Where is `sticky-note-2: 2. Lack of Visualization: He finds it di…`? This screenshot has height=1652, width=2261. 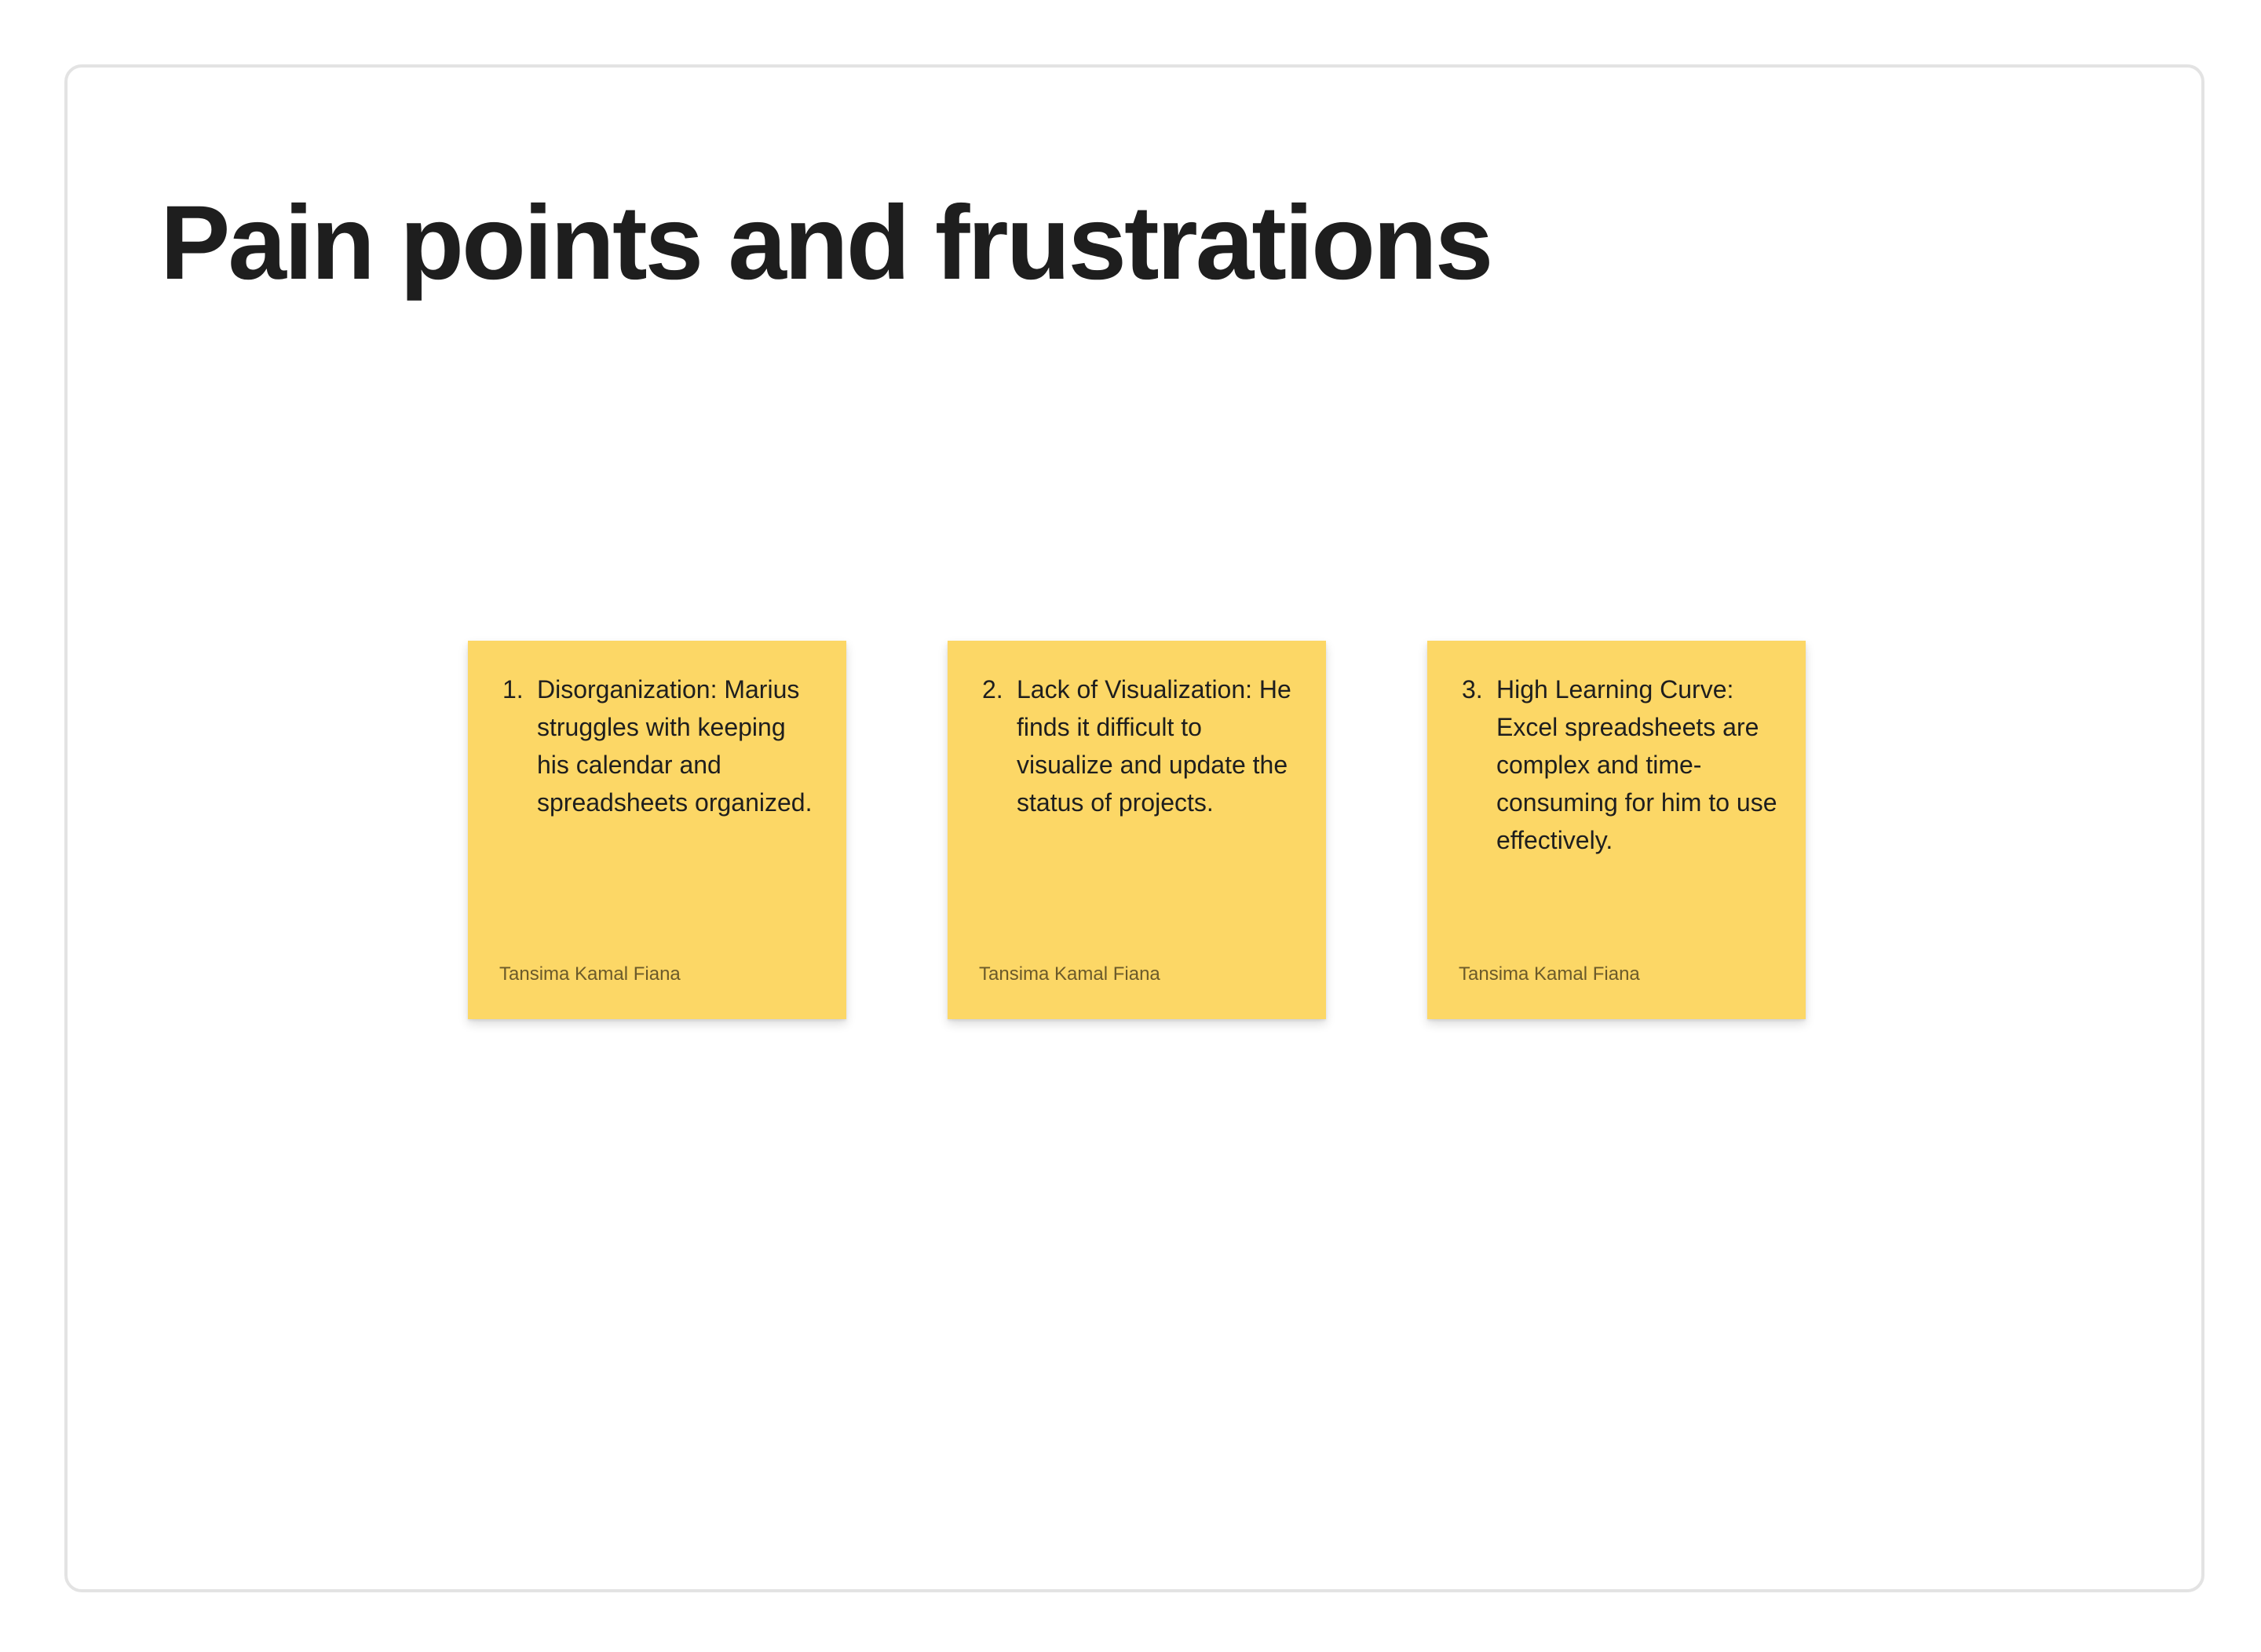
sticky-note-2: 2. Lack of Visualization: He finds it di… is located at coordinates (1137, 830).